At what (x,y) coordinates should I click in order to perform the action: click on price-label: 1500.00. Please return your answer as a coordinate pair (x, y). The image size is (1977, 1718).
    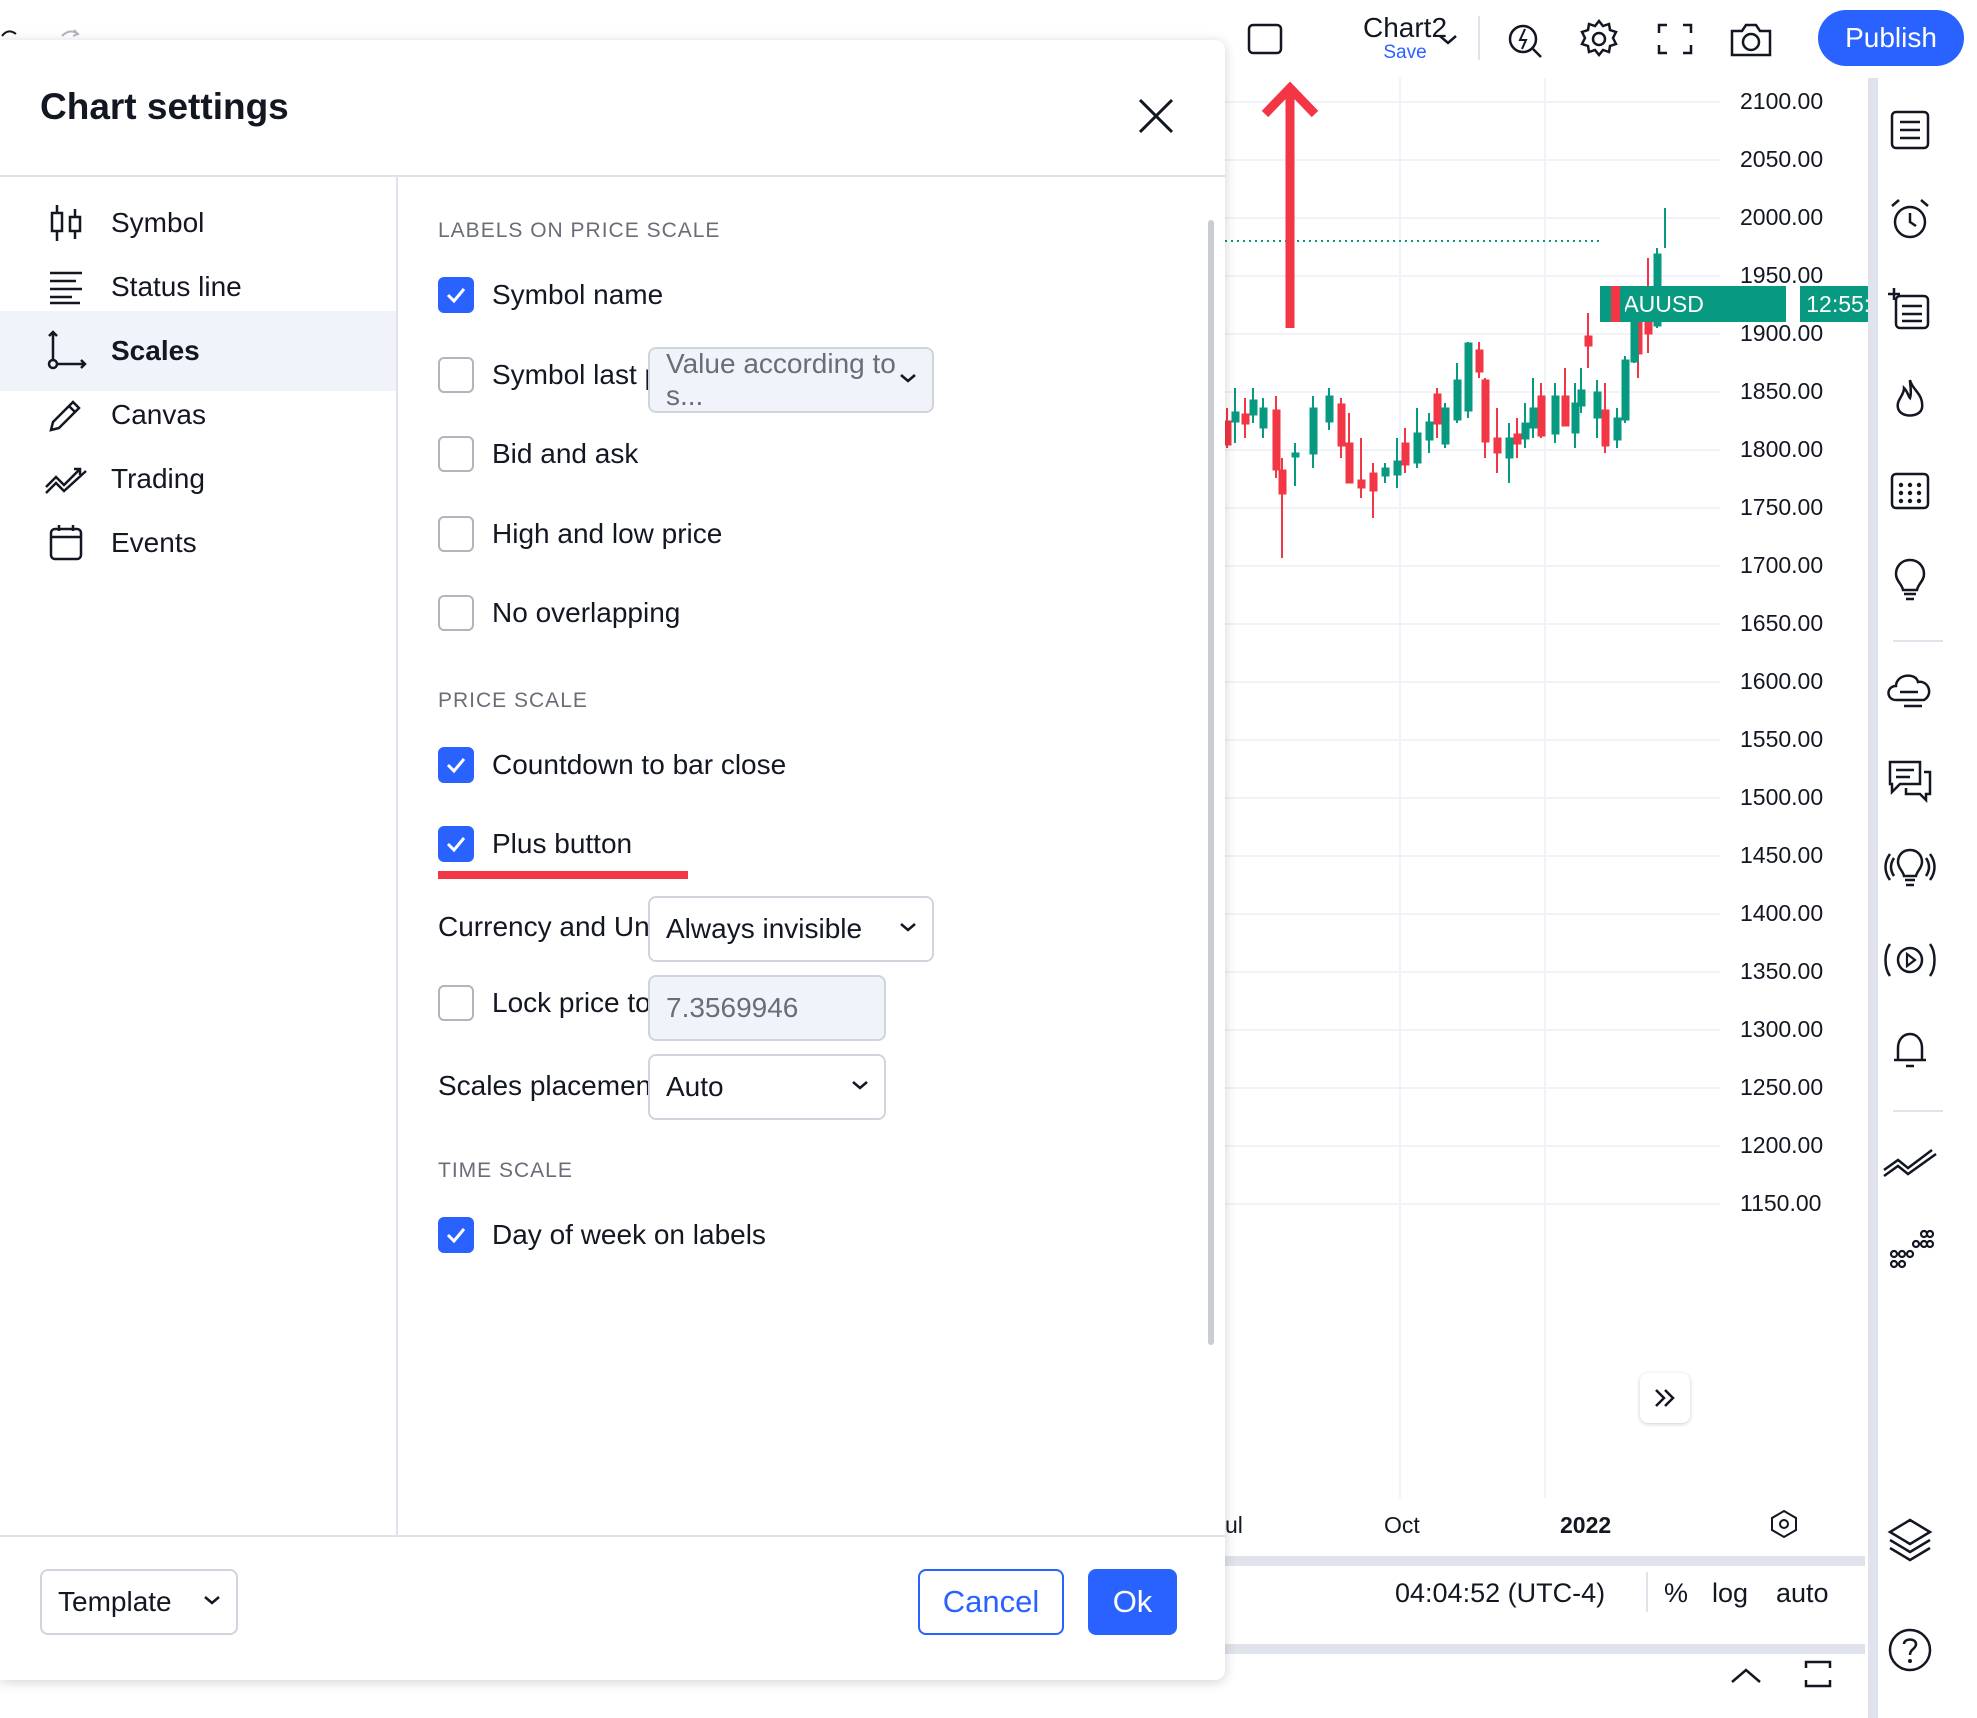
    Looking at the image, I should click on (1782, 797).